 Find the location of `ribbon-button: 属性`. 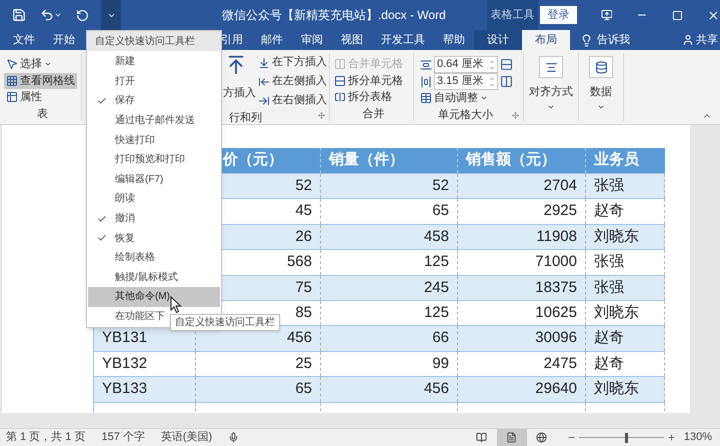

ribbon-button: 属性 is located at coordinates (24, 97).